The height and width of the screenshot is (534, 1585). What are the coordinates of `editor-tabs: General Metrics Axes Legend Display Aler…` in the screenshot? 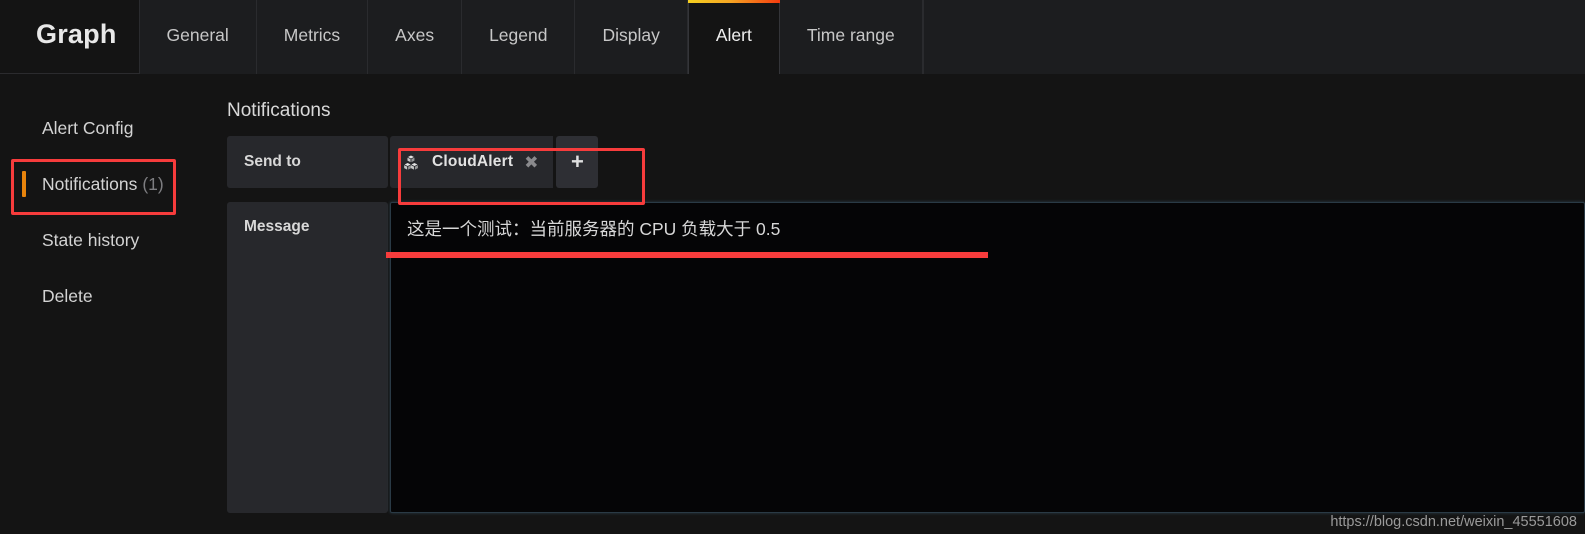 It's located at (530, 37).